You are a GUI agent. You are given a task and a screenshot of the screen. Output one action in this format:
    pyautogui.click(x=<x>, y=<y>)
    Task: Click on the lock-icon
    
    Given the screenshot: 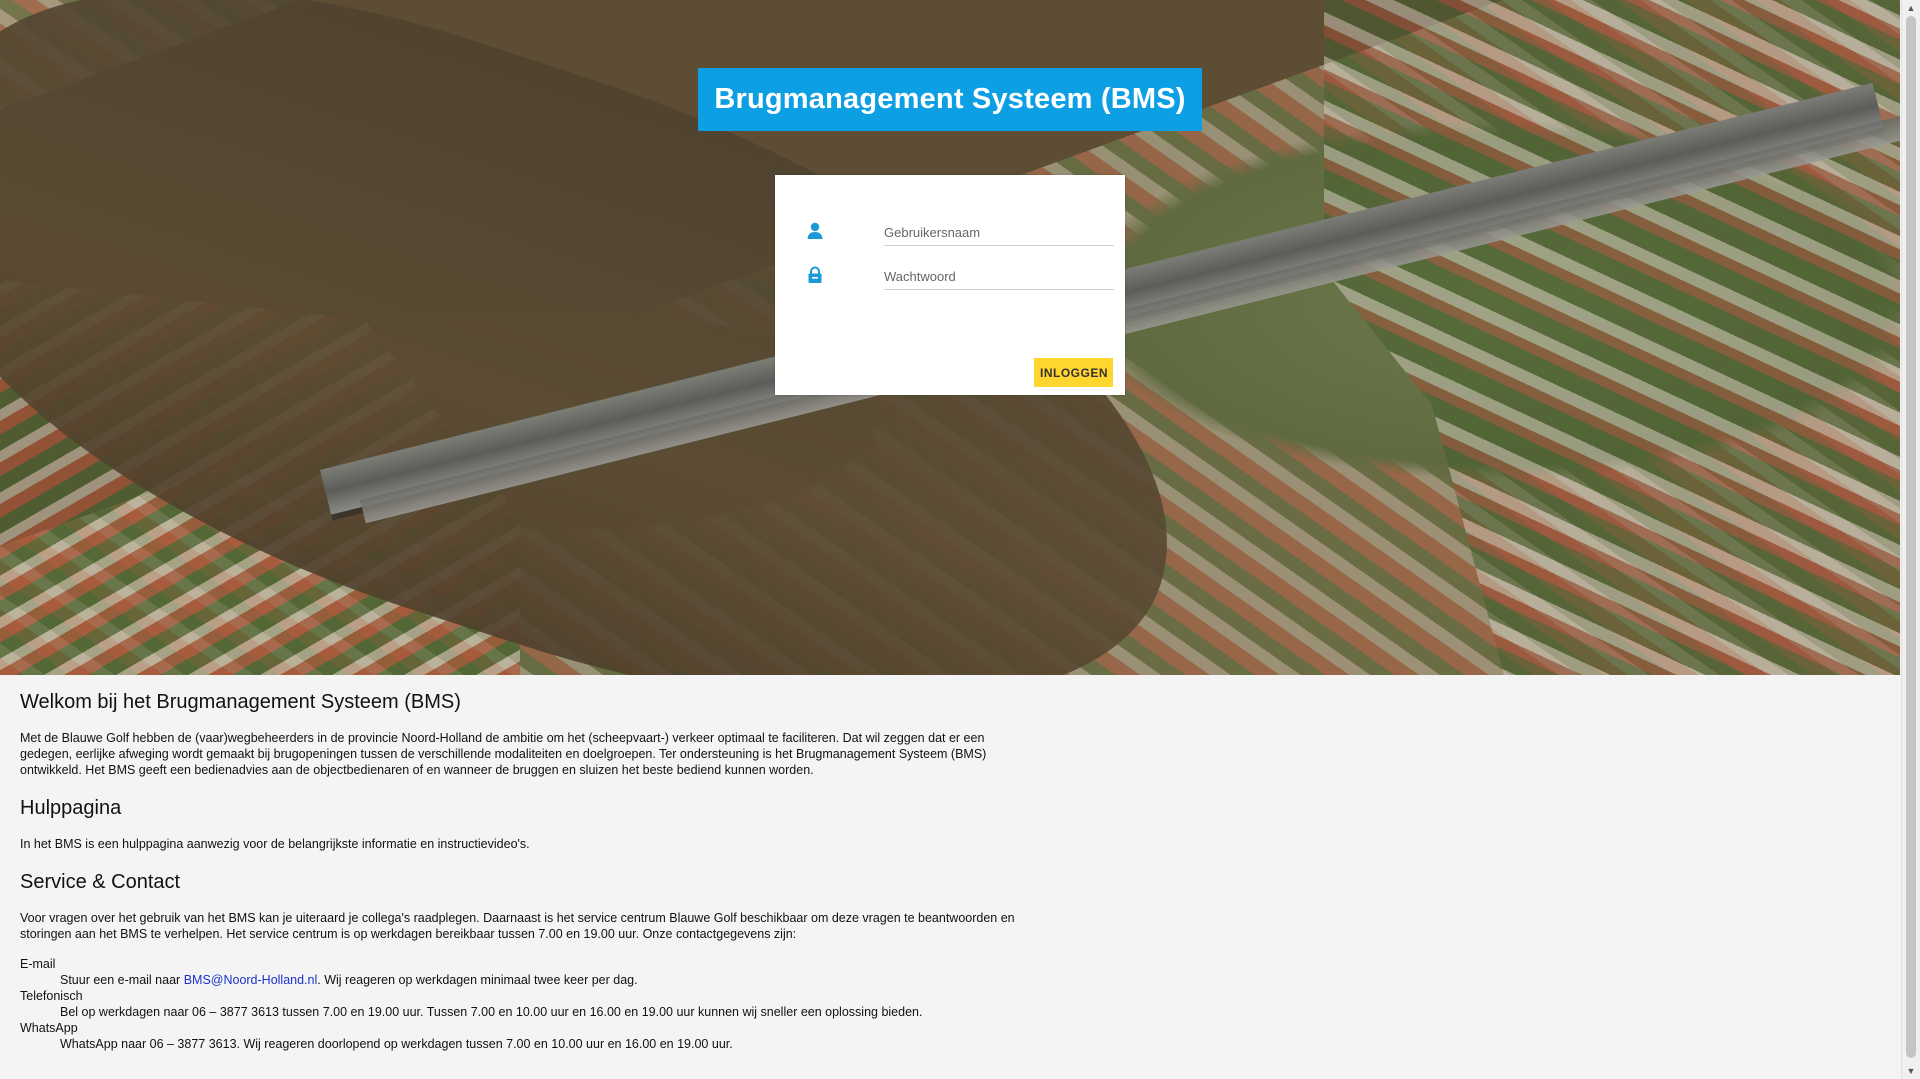 What is the action you would take?
    pyautogui.click(x=815, y=274)
    